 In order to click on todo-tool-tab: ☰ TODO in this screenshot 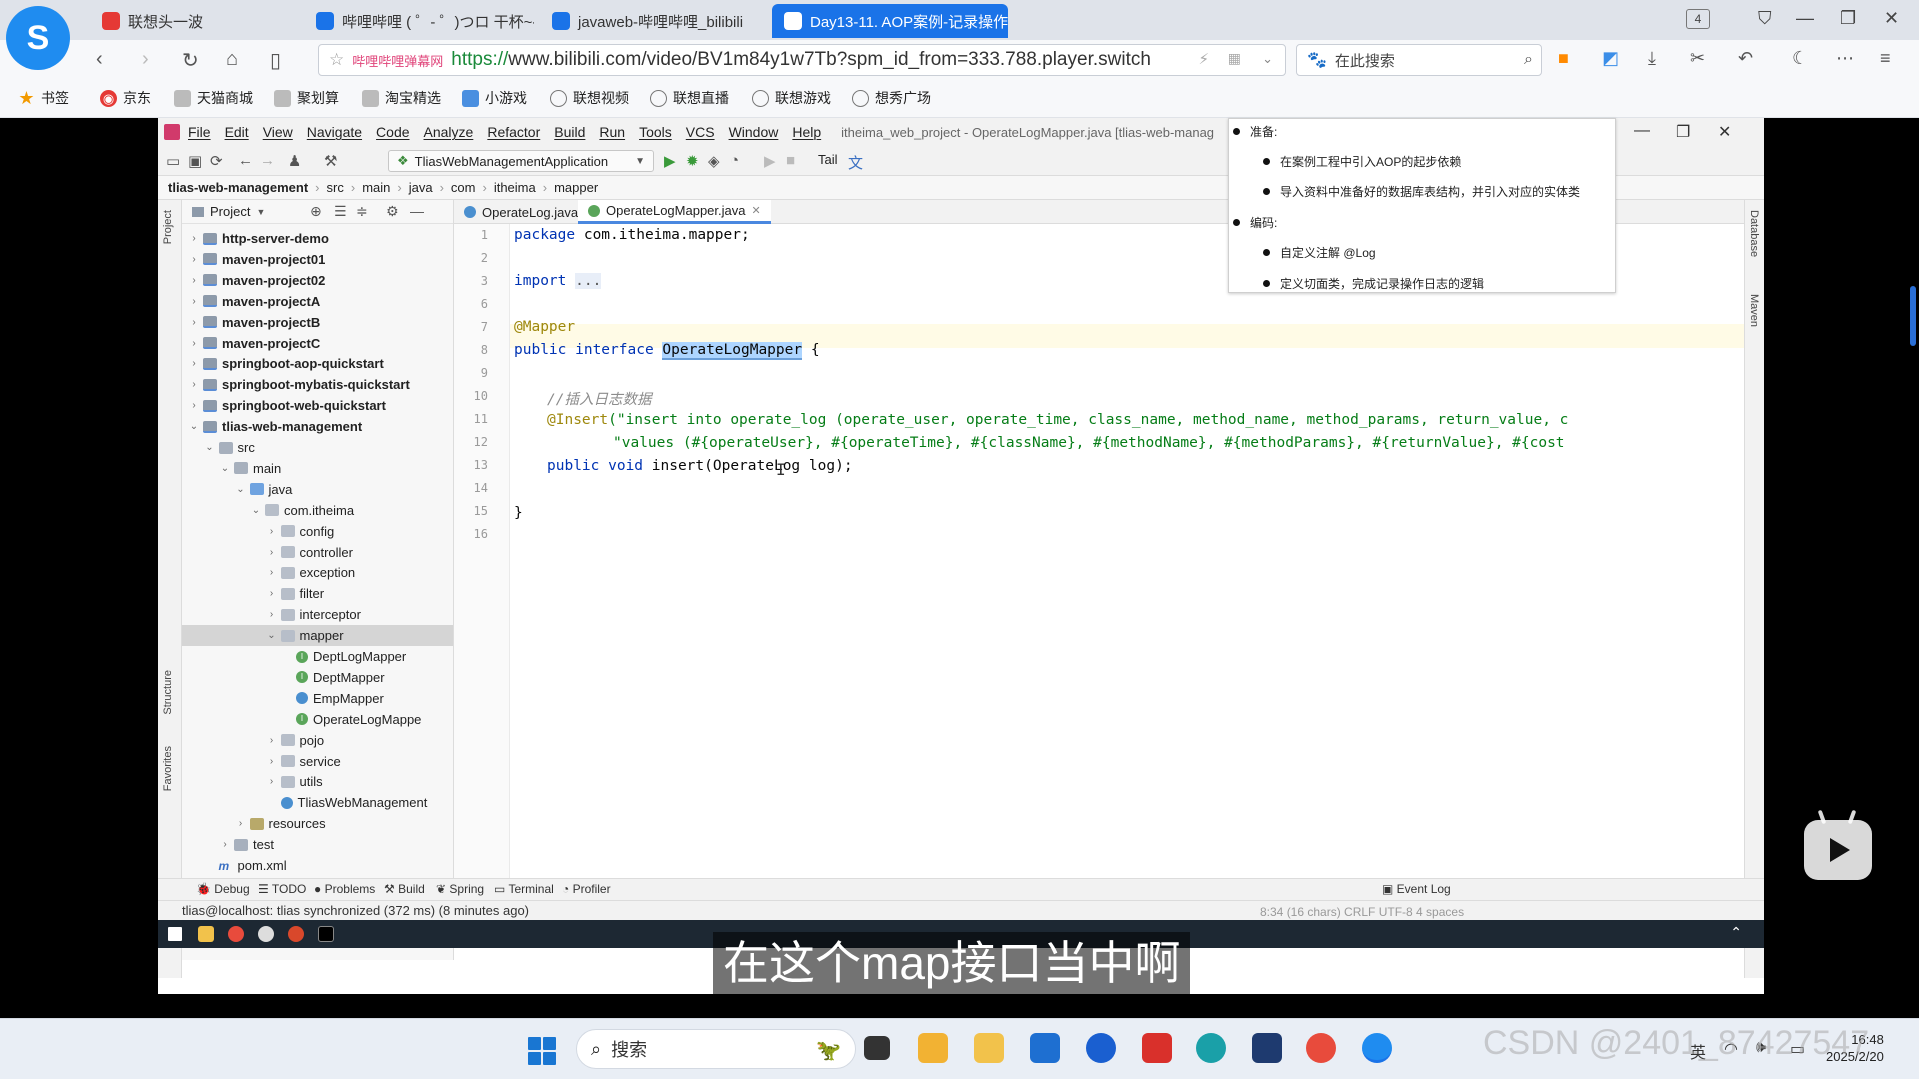, I will do `click(282, 889)`.